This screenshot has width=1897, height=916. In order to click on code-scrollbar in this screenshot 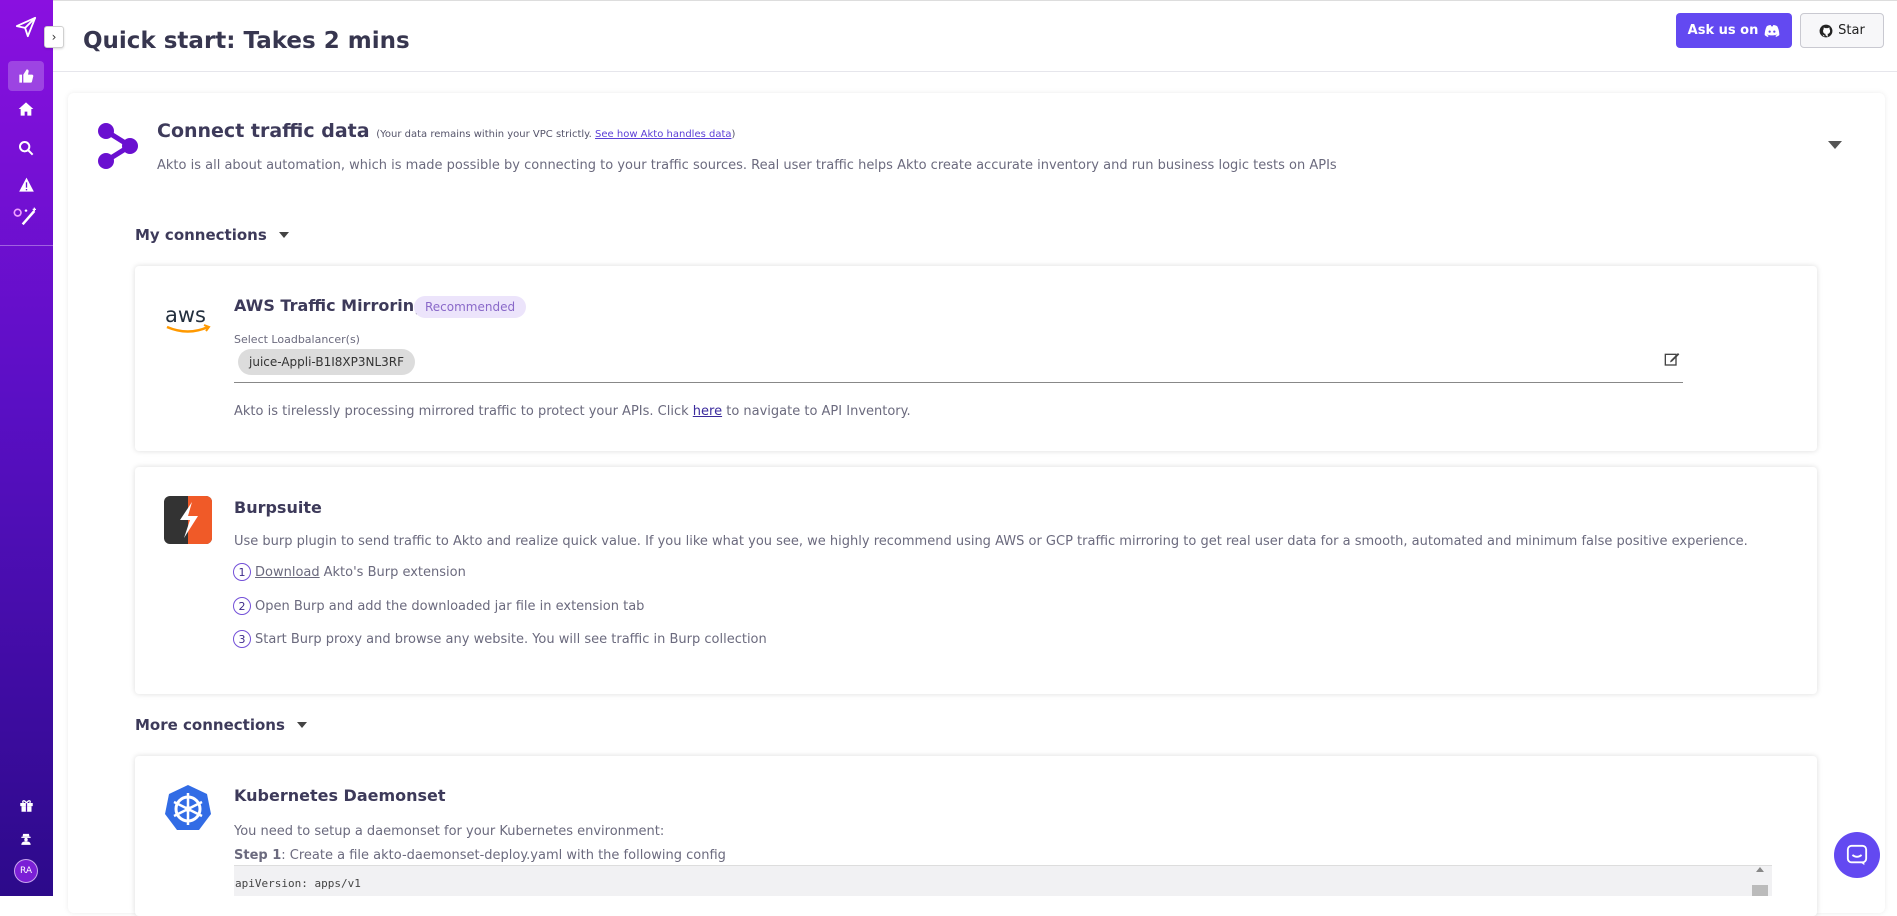, I will do `click(1760, 890)`.